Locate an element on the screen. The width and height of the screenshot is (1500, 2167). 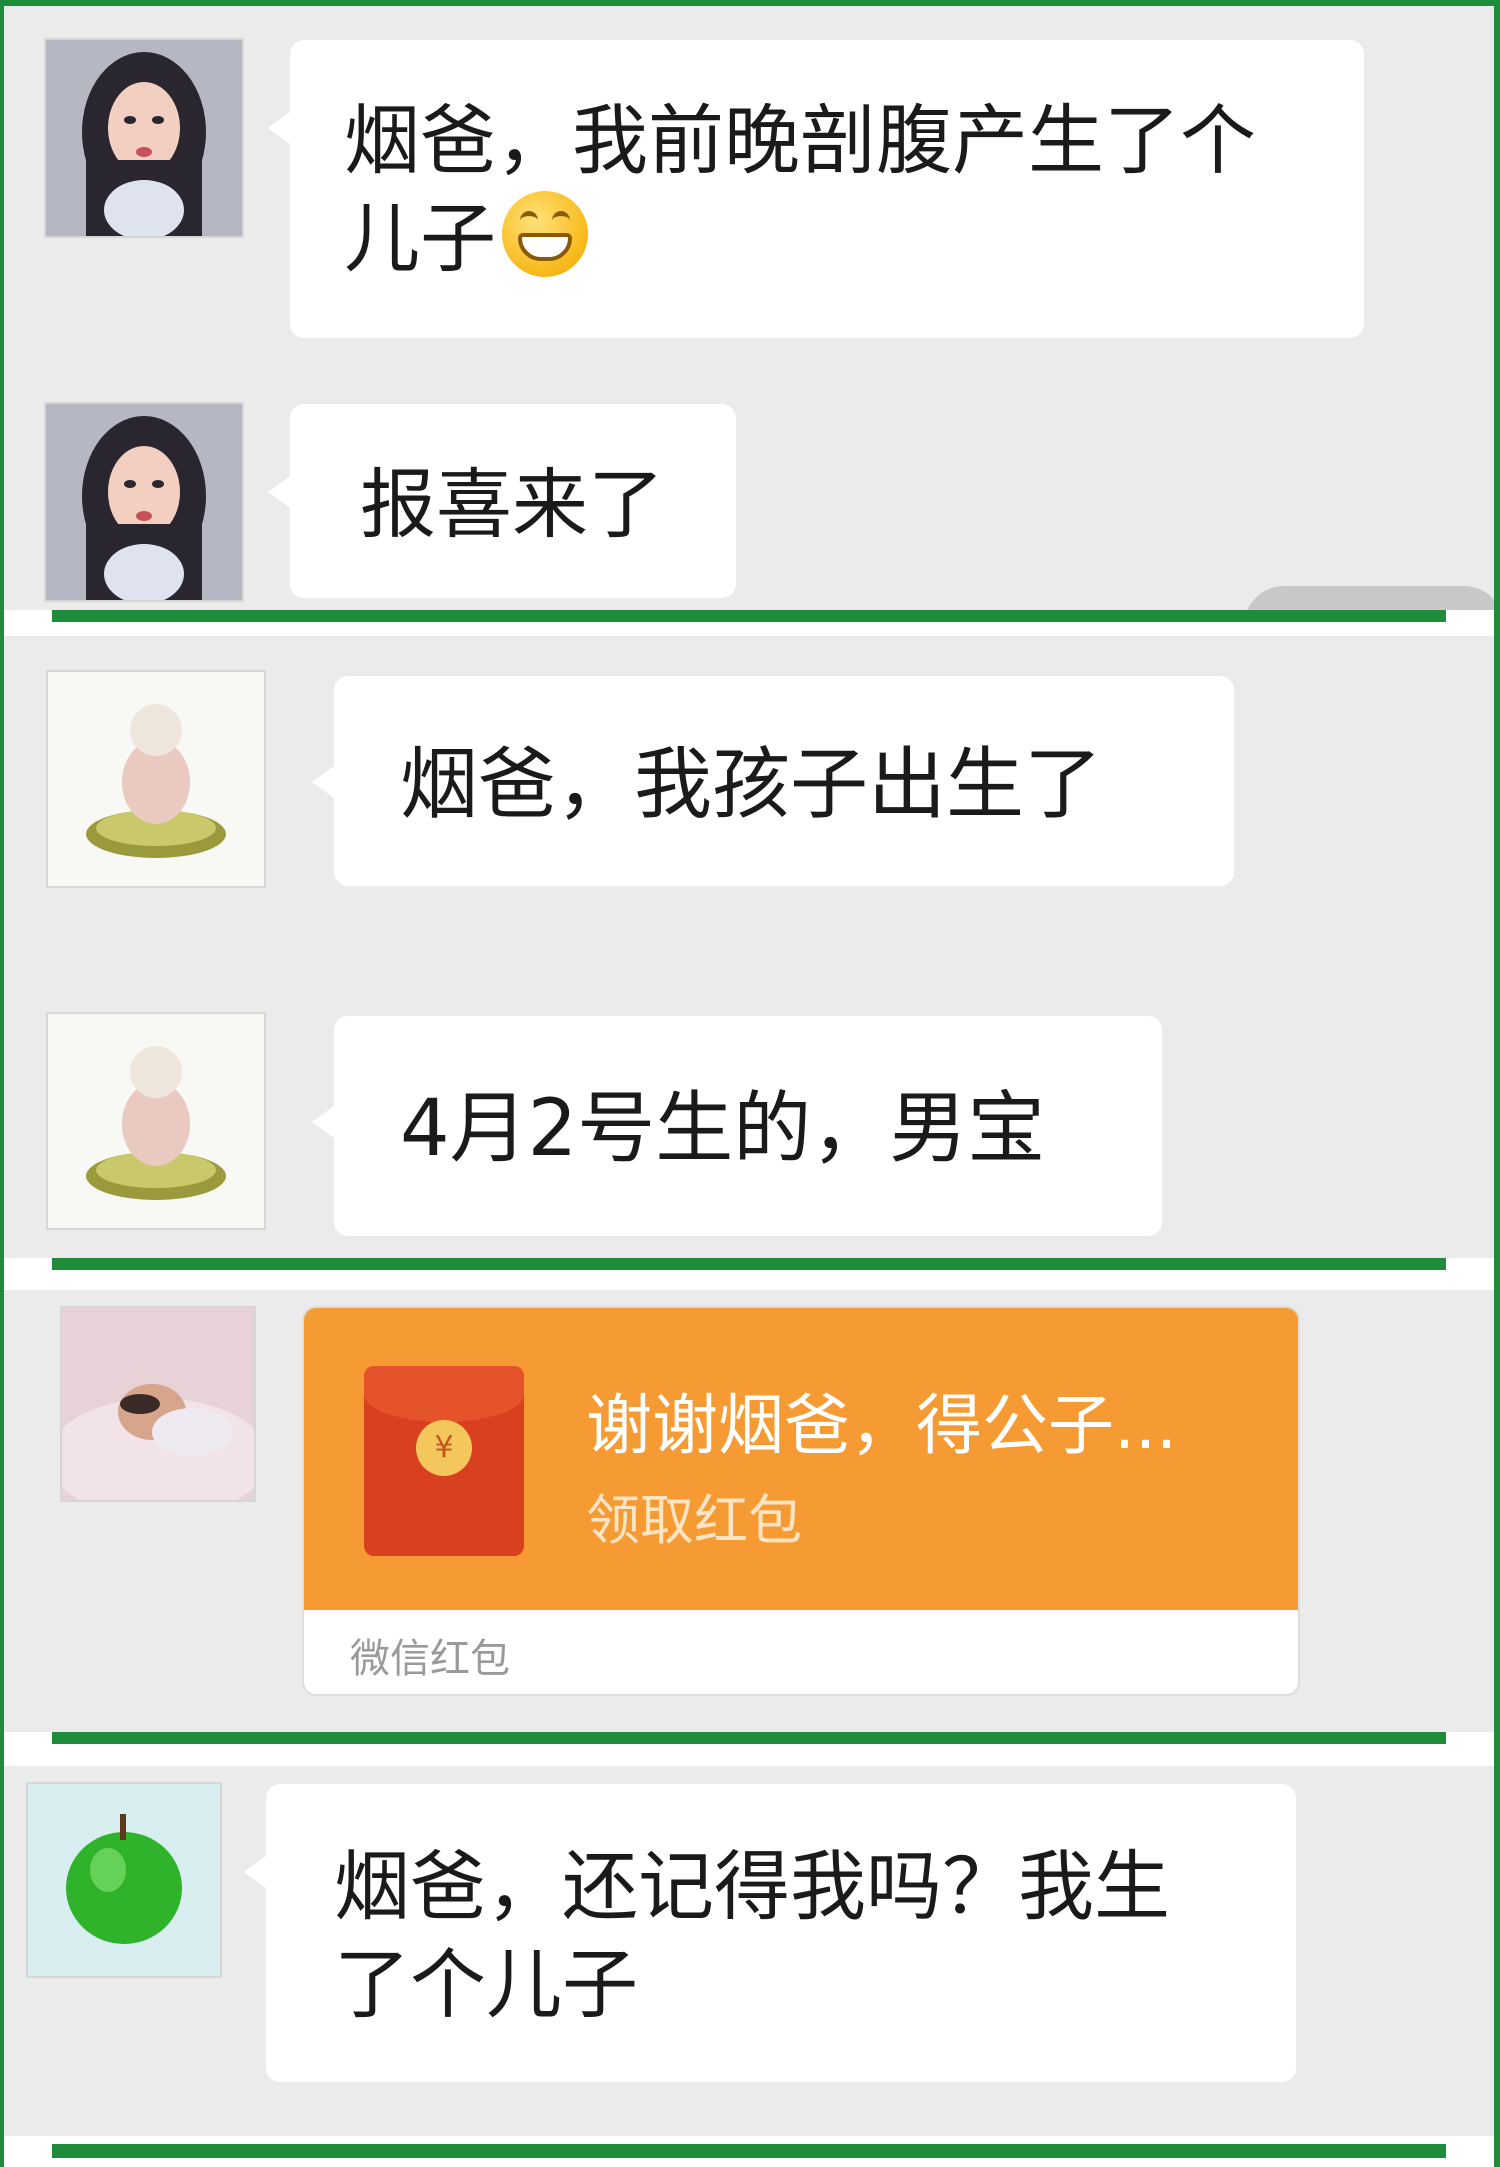
message-bubble-6: 烟爸，还记得我吗？我生 了个儿子 is located at coordinates (770, 1933).